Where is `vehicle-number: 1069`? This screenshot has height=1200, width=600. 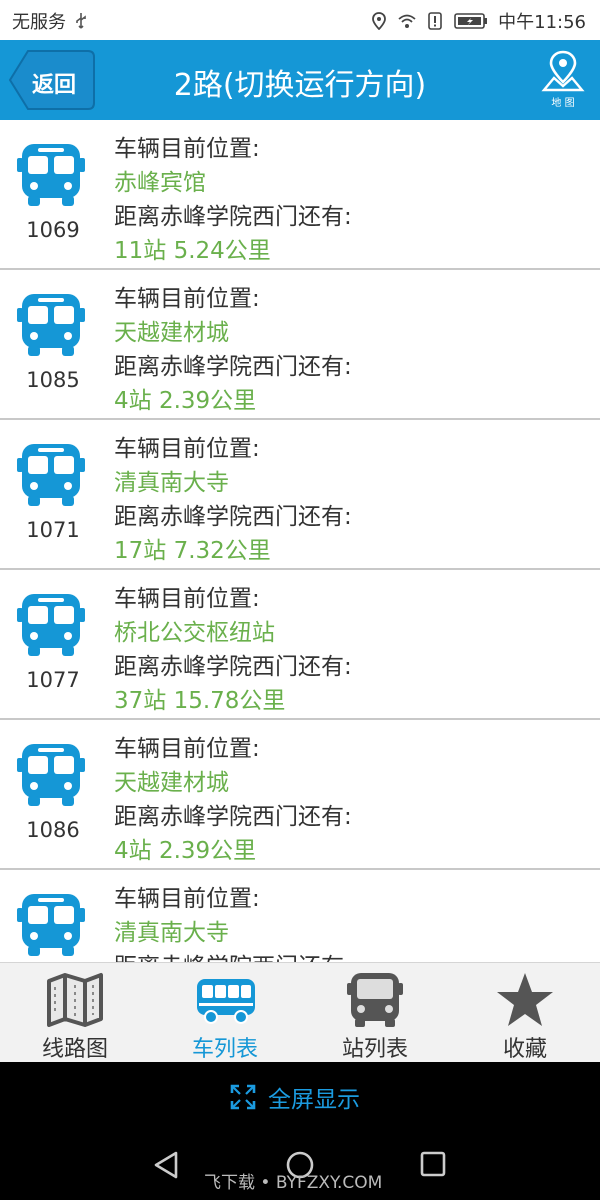 vehicle-number: 1069 is located at coordinates (53, 230).